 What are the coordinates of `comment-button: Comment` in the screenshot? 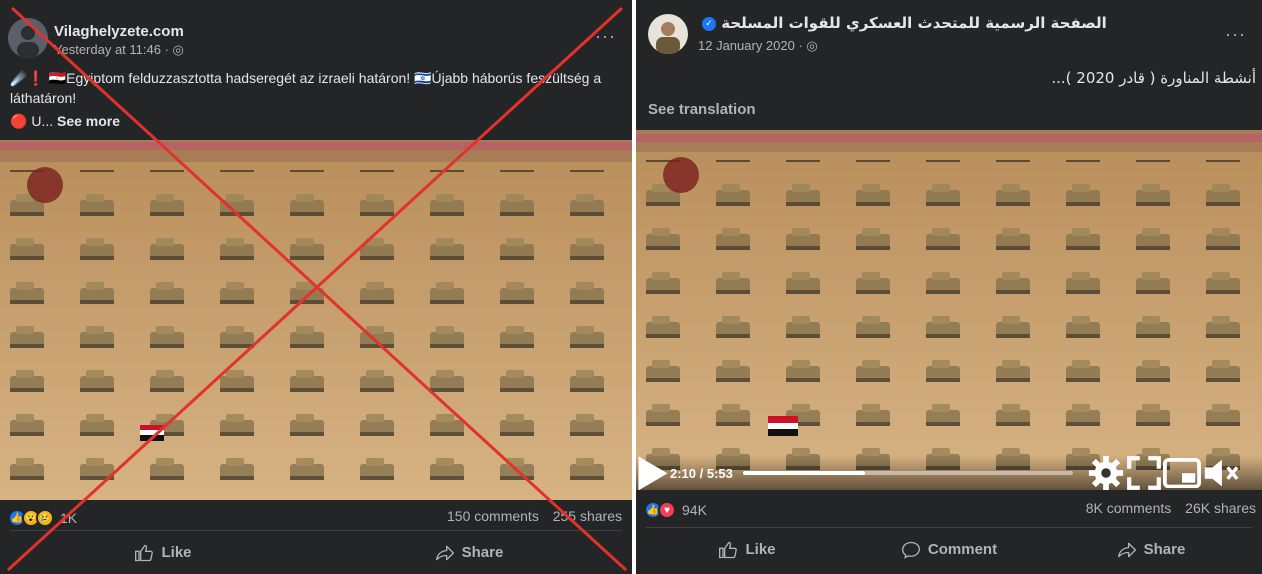 It's located at (949, 549).